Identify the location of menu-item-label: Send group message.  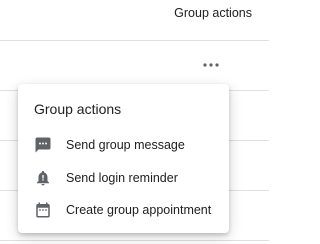
(125, 145).